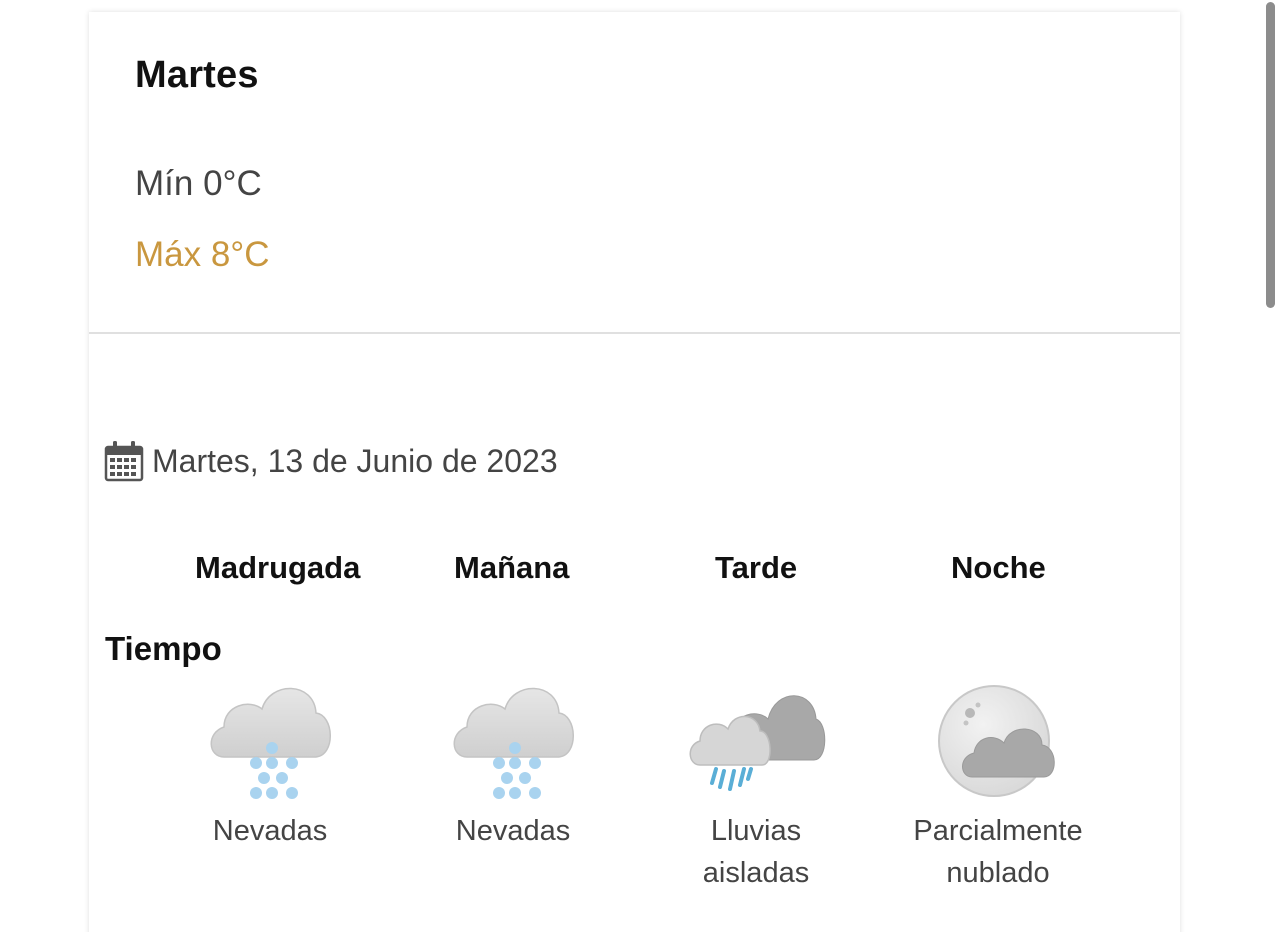  I want to click on max-temperature: Máx 8°C, so click(202, 254).